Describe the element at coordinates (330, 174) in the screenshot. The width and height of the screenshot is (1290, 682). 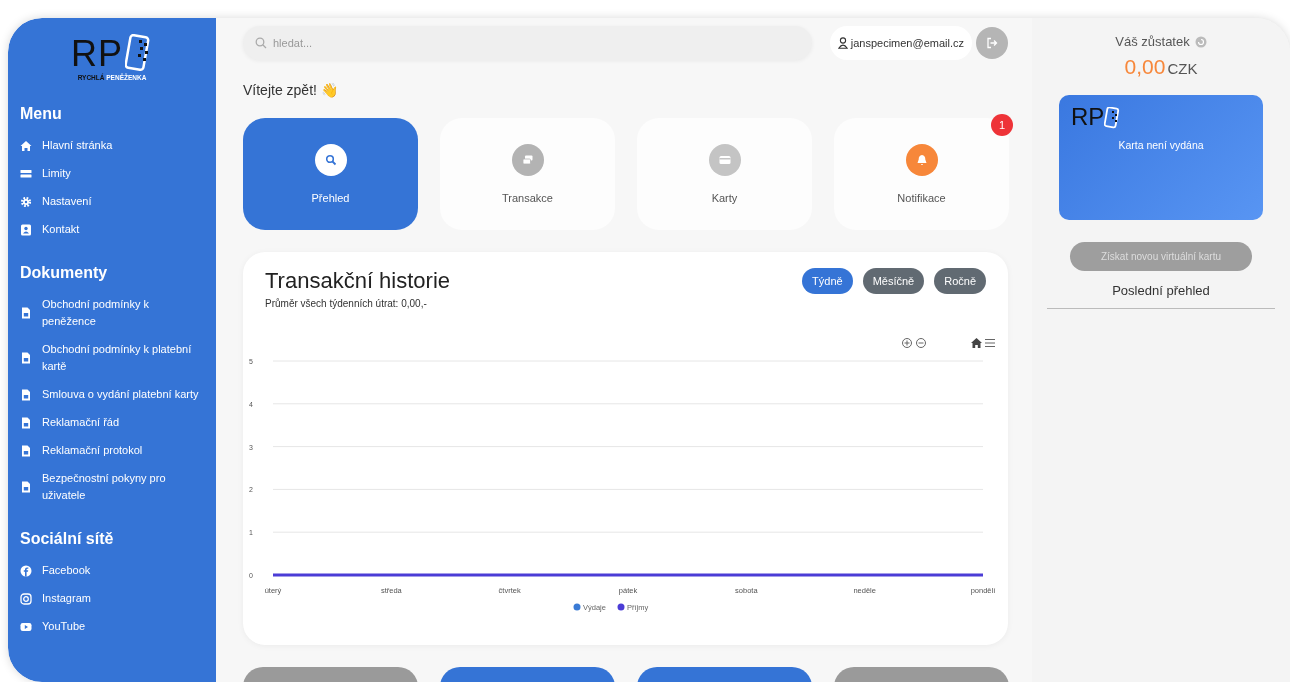
I see `nav-tile: Přehled` at that location.